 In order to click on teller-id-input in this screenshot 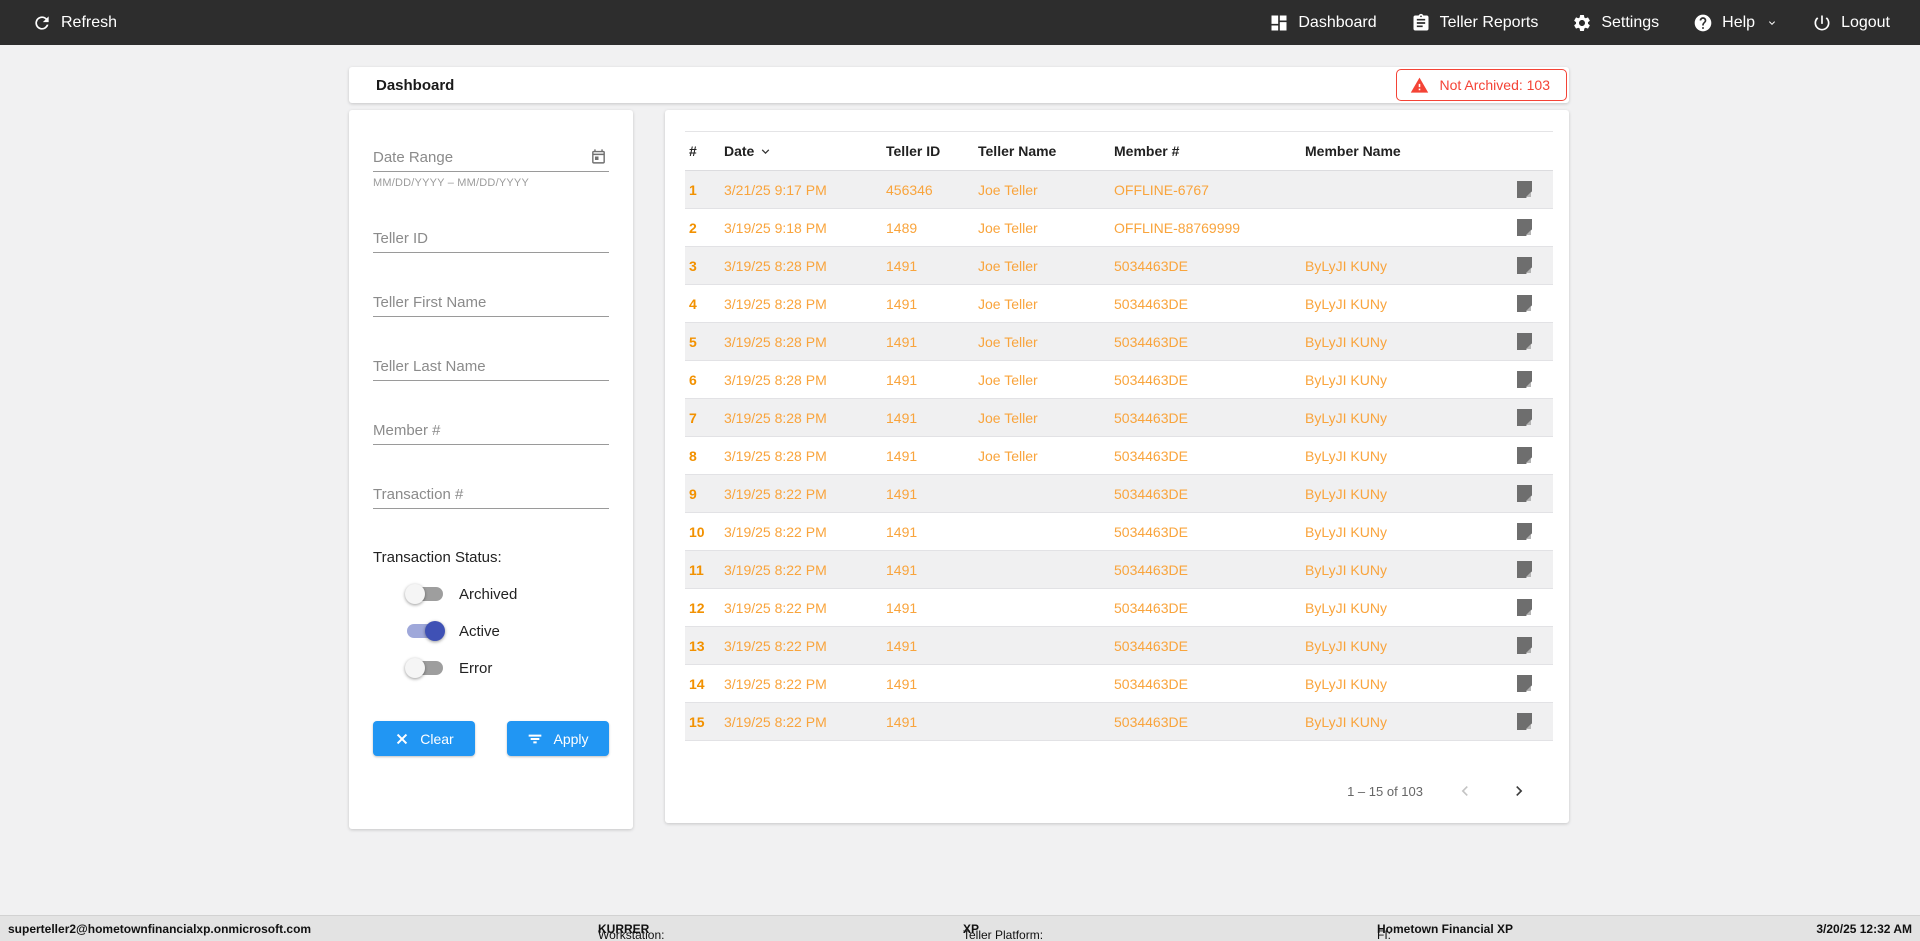, I will do `click(491, 239)`.